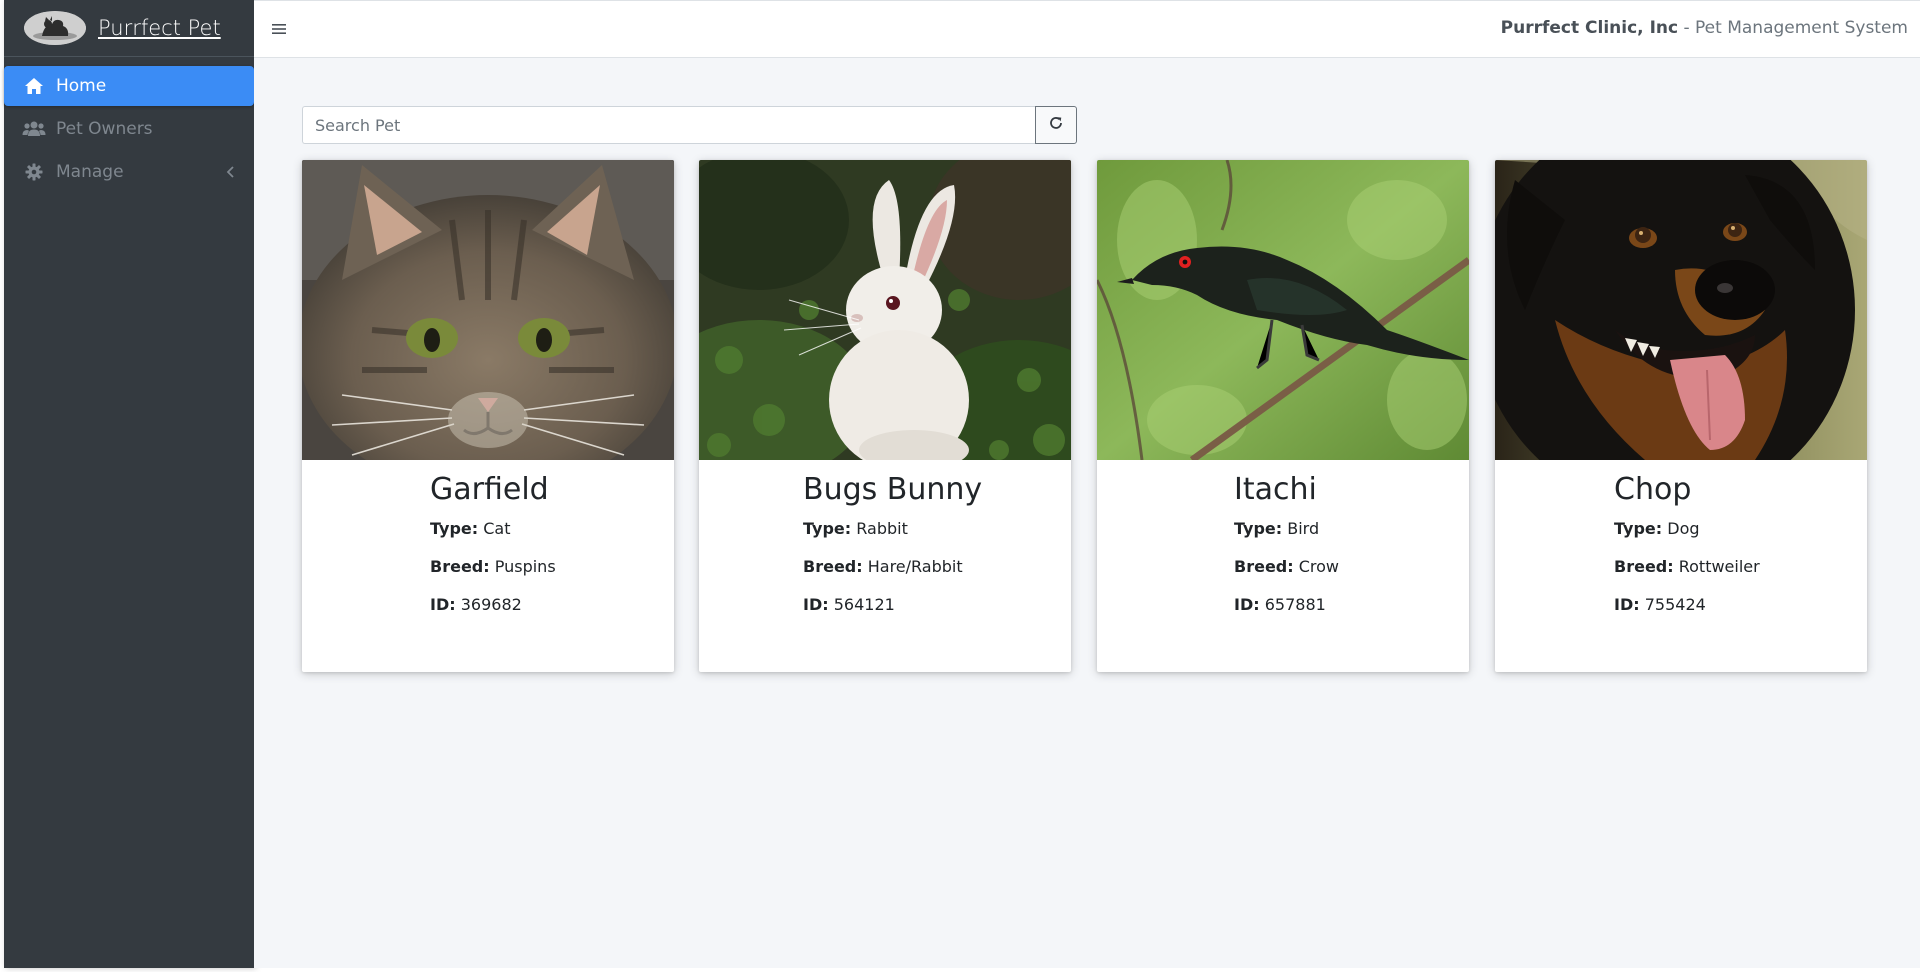  I want to click on pet-type: Type: Rabbit, so click(892, 528).